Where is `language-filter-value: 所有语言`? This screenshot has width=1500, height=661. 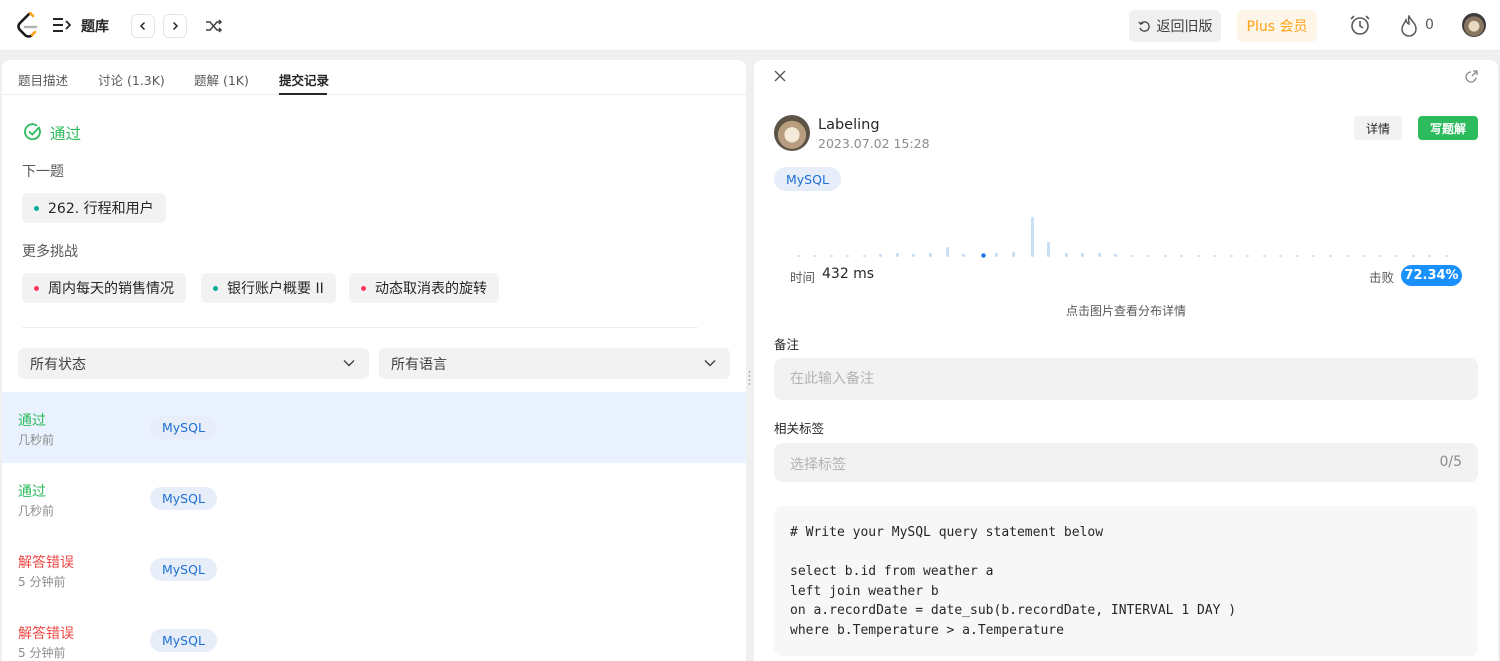 language-filter-value: 所有语言 is located at coordinates (419, 364).